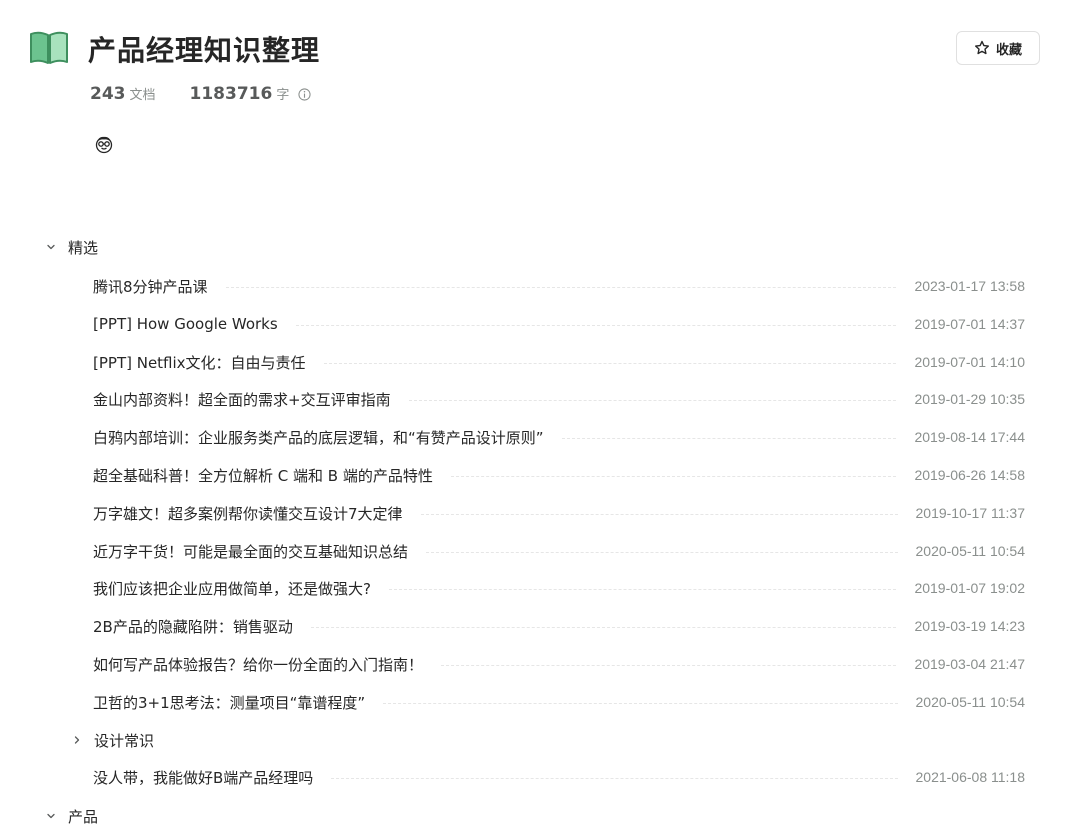 This screenshot has width=1072, height=834. I want to click on info-icon, so click(304, 94).